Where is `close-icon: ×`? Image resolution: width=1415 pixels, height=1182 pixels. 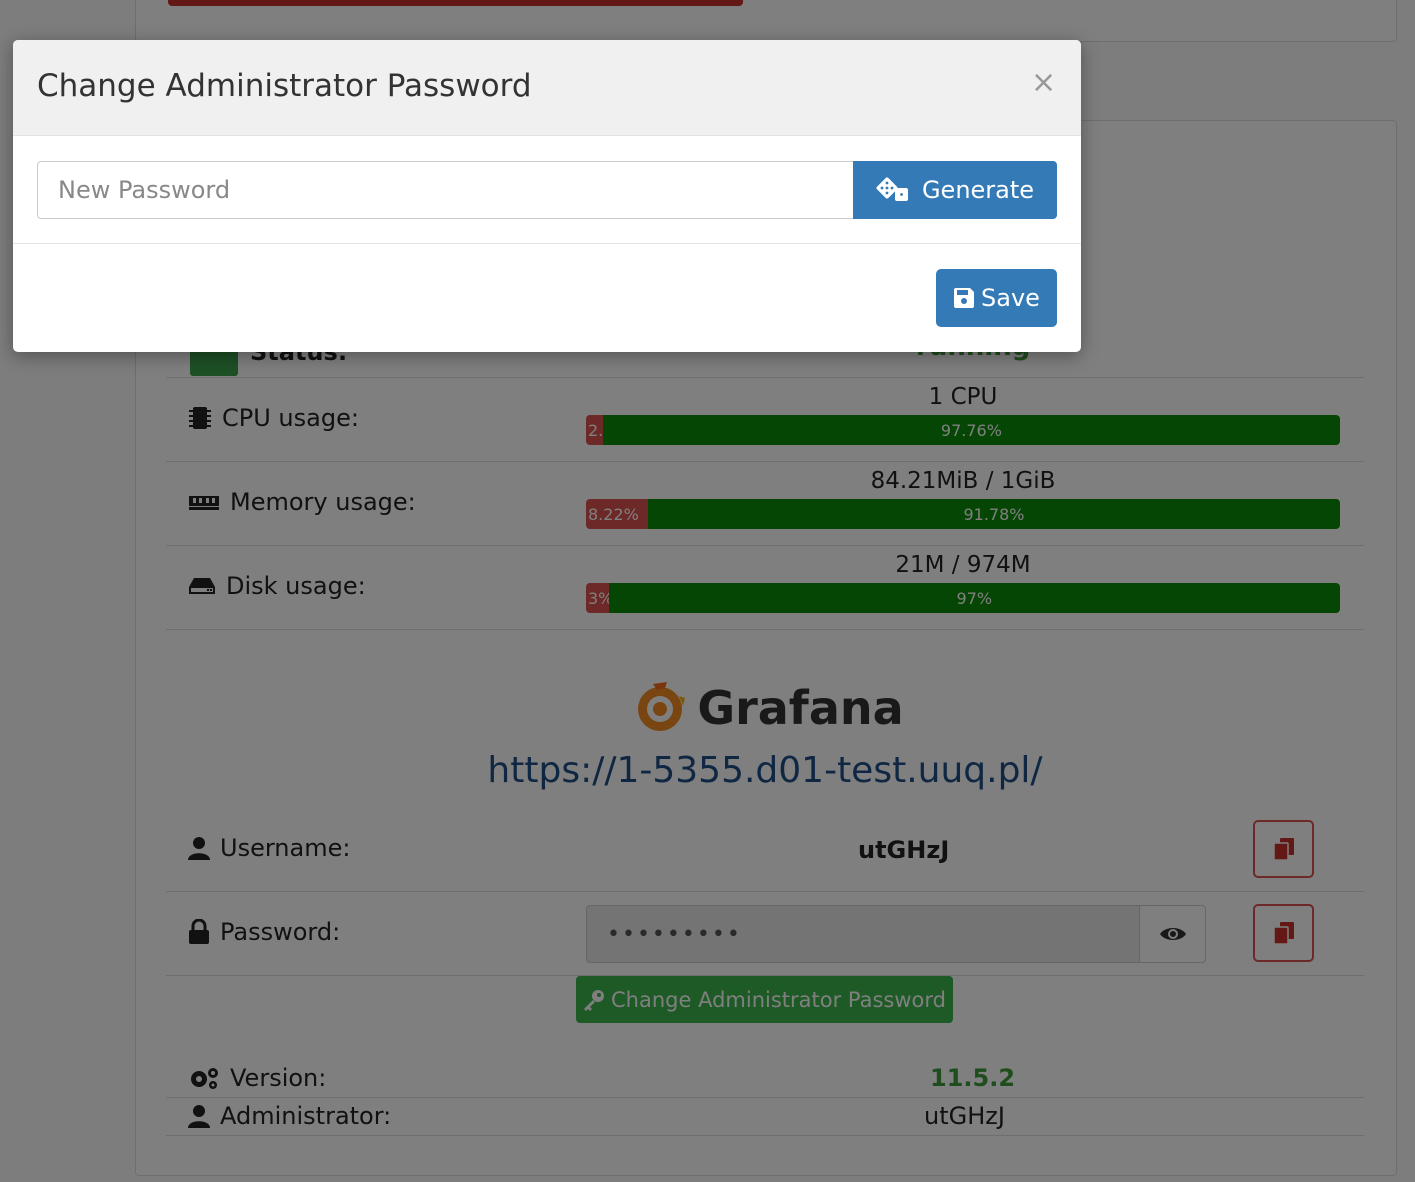
close-icon: × is located at coordinates (1043, 83).